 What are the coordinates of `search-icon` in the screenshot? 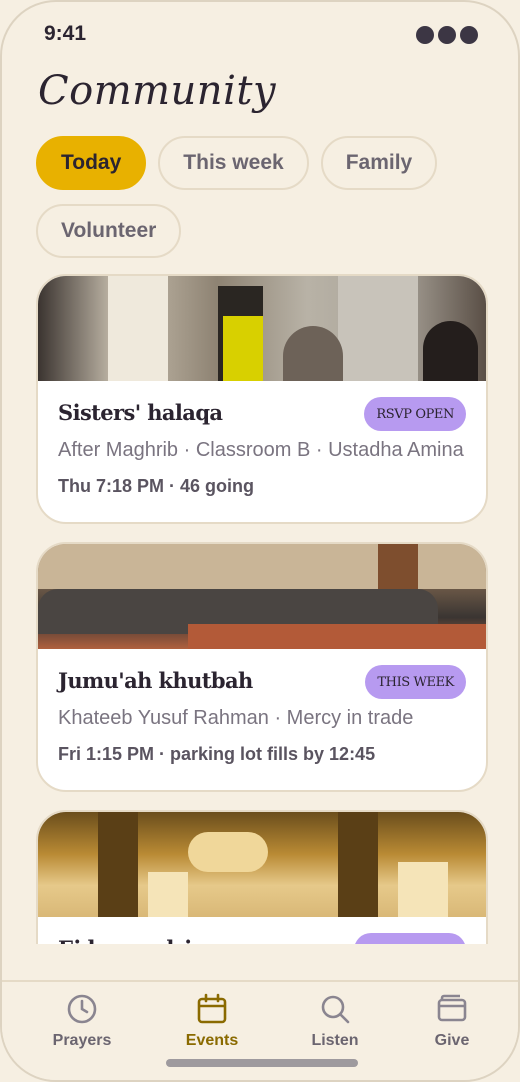 It's located at (335, 1009).